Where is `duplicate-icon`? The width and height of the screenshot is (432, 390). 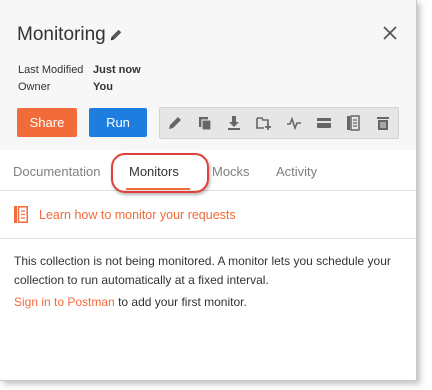 duplicate-icon is located at coordinates (205, 124).